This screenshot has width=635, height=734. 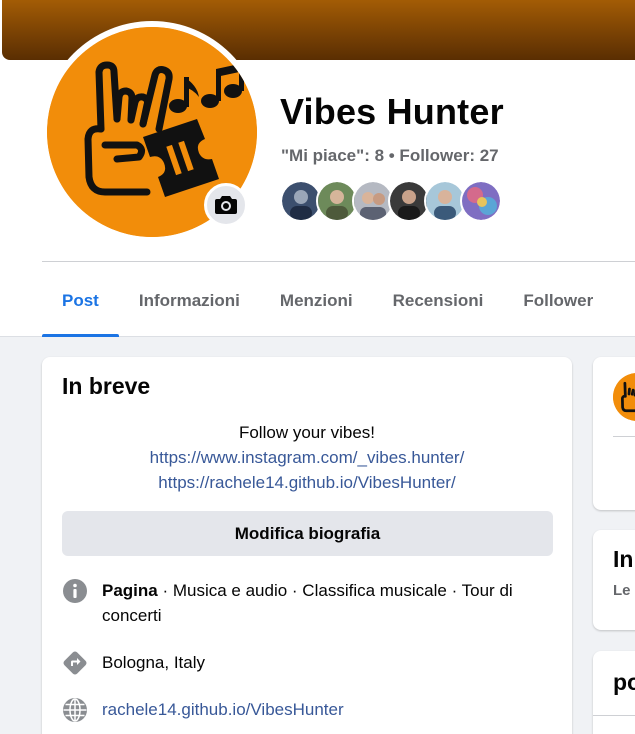 I want to click on right-card-title: po, so click(x=624, y=682).